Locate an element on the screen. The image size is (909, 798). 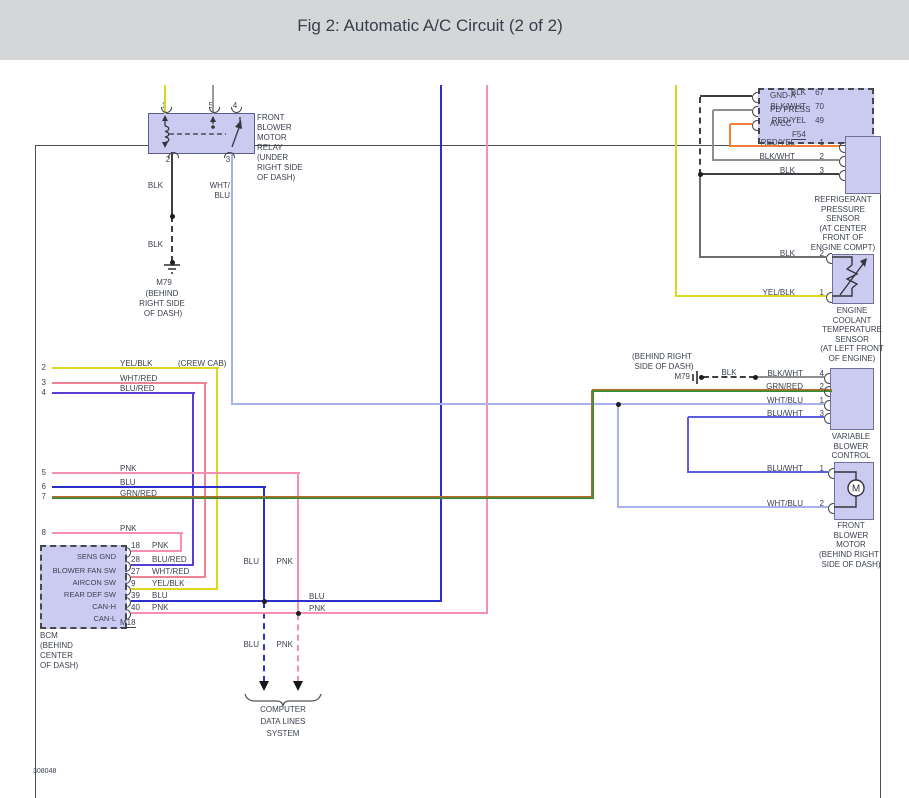
ground-left-icon is located at coordinates (172, 269).